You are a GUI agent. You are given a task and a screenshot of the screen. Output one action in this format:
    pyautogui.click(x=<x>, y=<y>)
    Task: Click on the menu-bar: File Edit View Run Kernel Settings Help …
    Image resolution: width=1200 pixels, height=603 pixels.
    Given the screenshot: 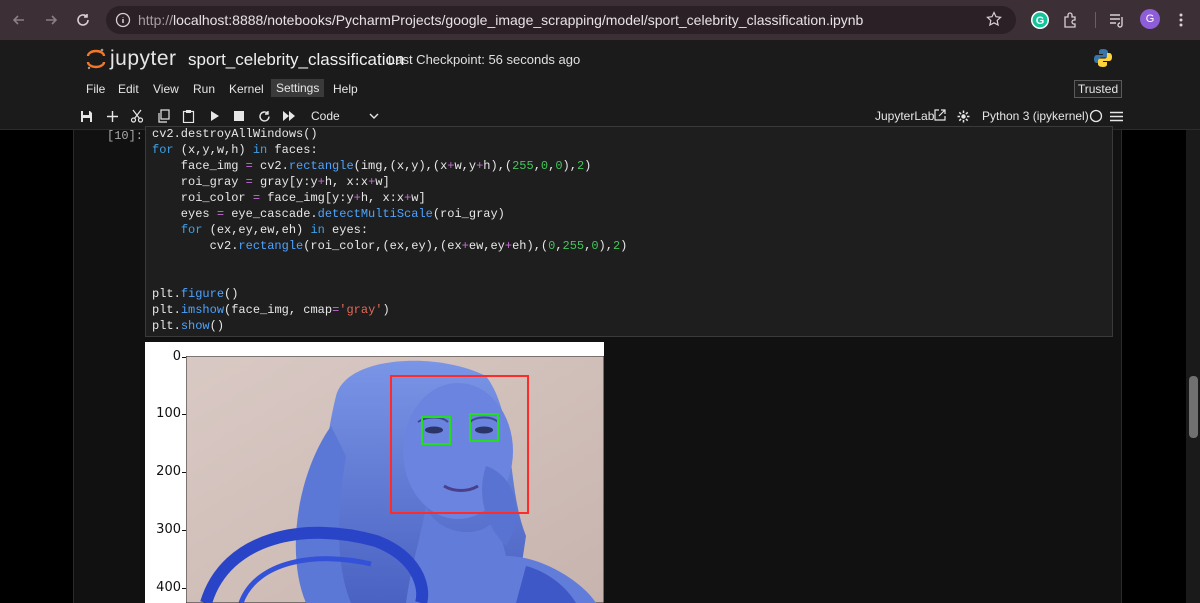 What is the action you would take?
    pyautogui.click(x=600, y=90)
    